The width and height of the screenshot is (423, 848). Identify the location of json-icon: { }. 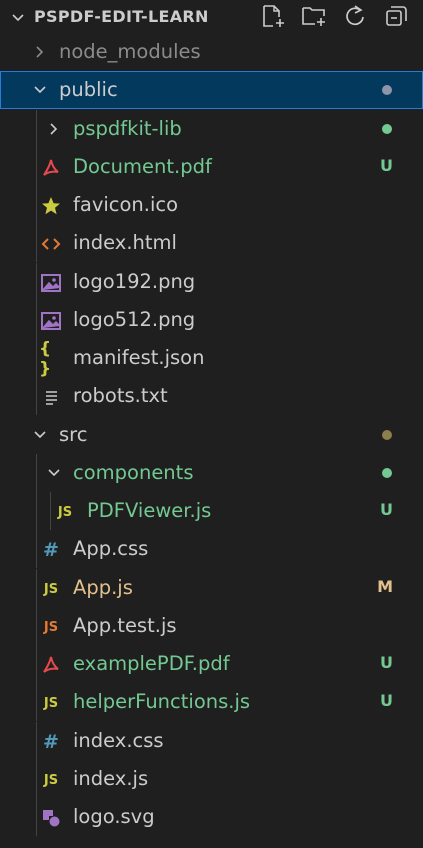
(45, 359).